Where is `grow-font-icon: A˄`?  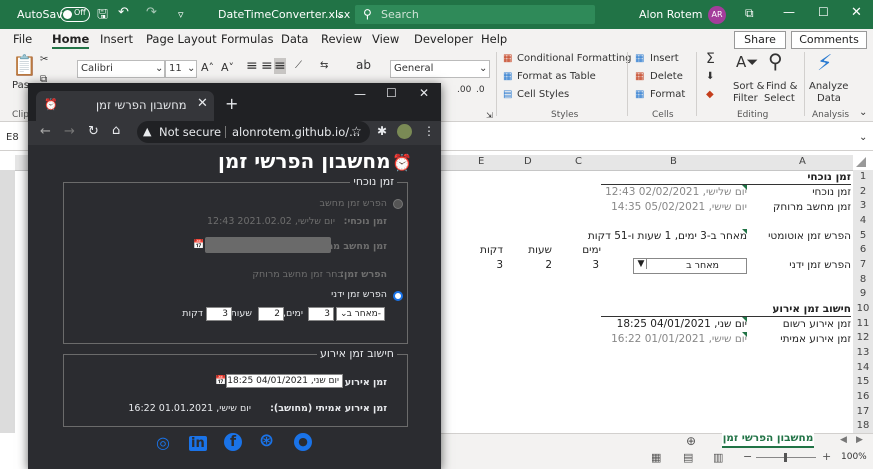
grow-font-icon: A˄ is located at coordinates (207, 67).